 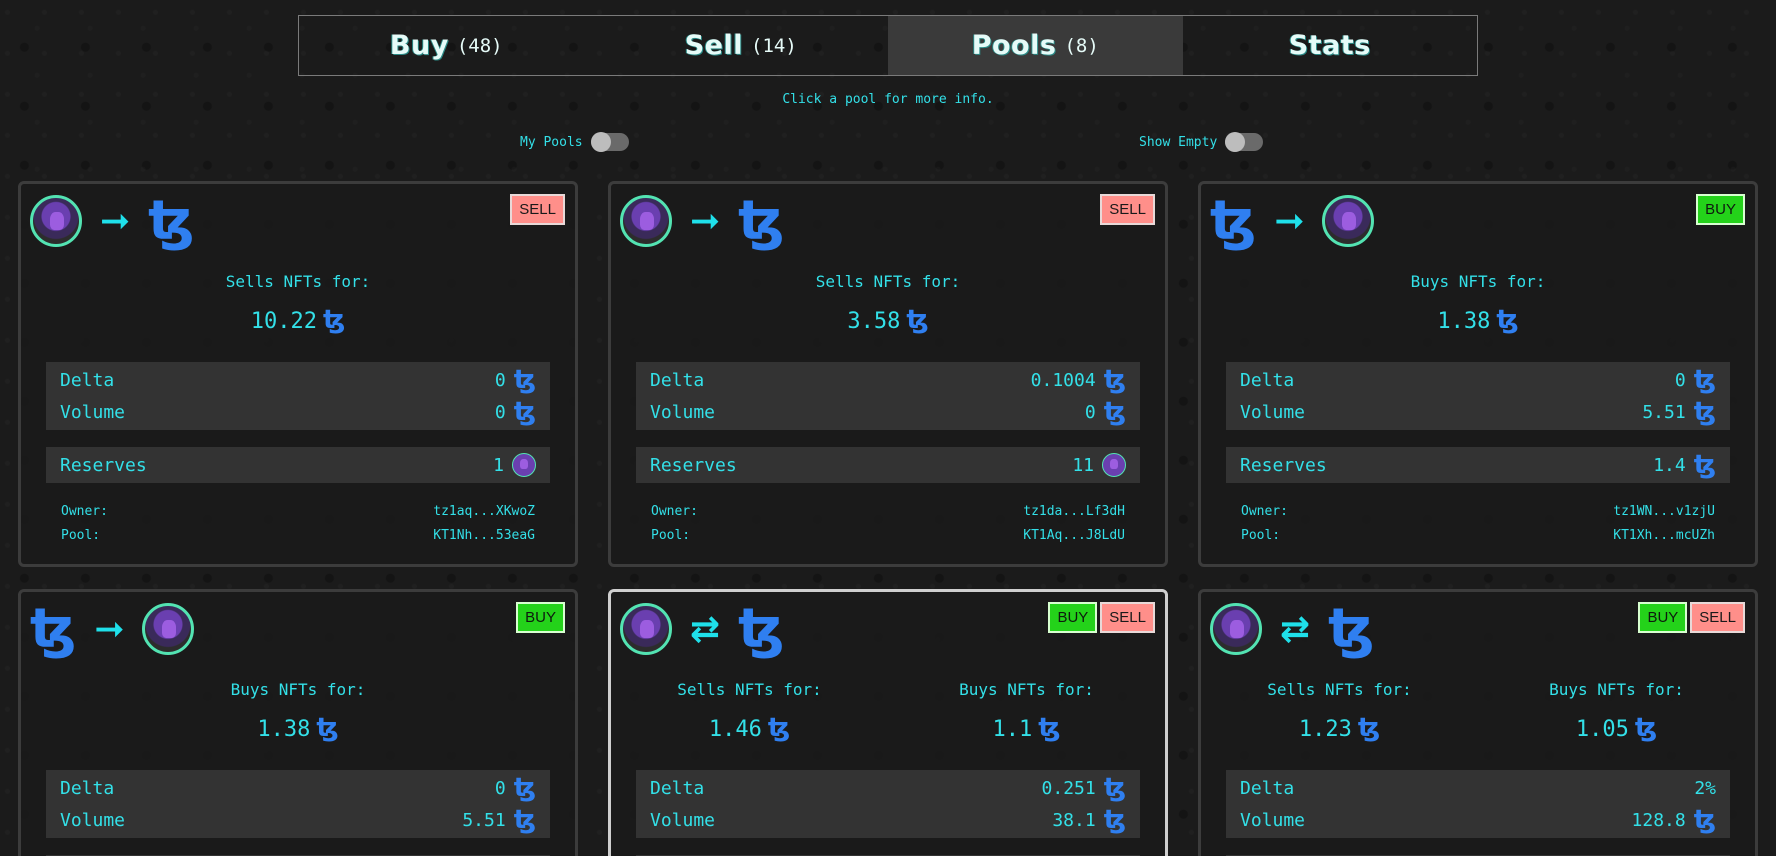 I want to click on pool-address: KT1Nh...53eaG, so click(x=484, y=535).